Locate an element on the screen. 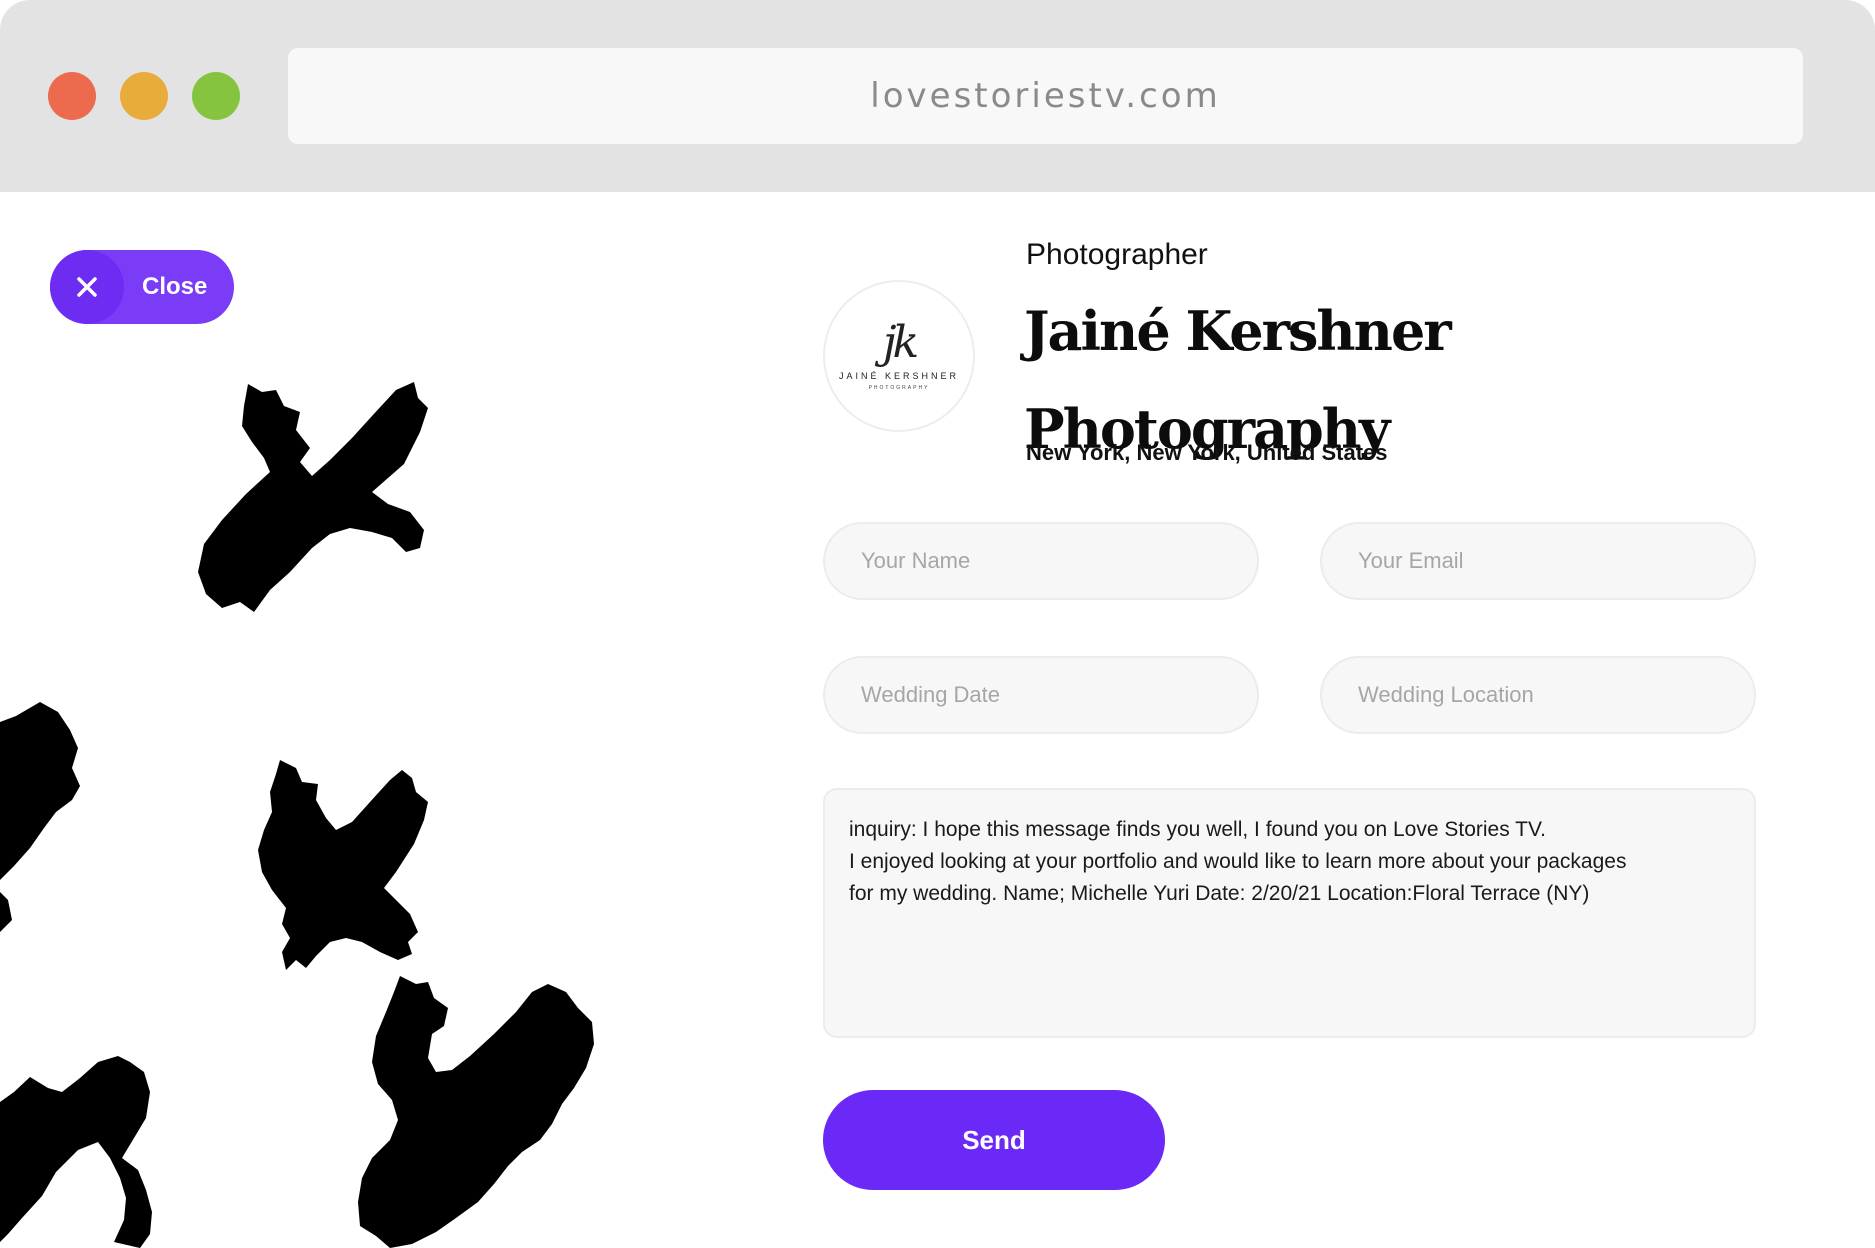  wedding-date-input is located at coordinates (1041, 695).